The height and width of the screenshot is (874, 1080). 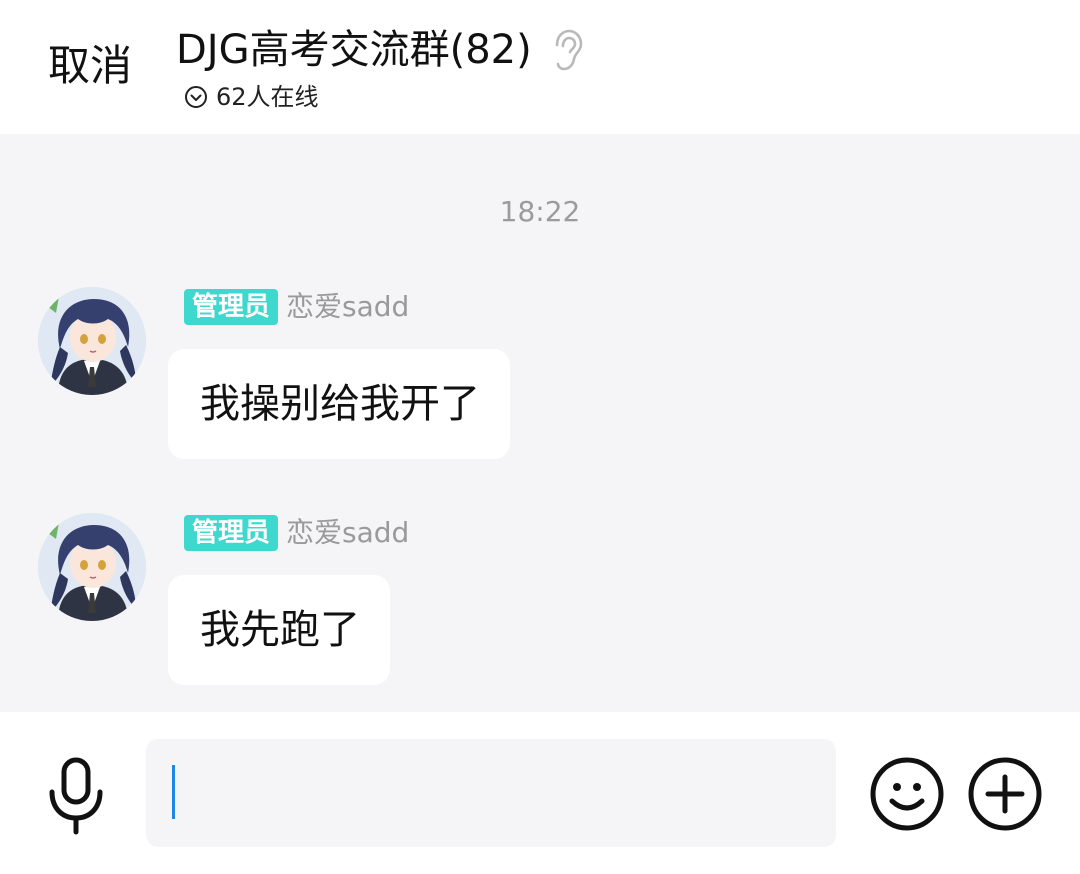 What do you see at coordinates (76, 796) in the screenshot?
I see `microphone-icon` at bounding box center [76, 796].